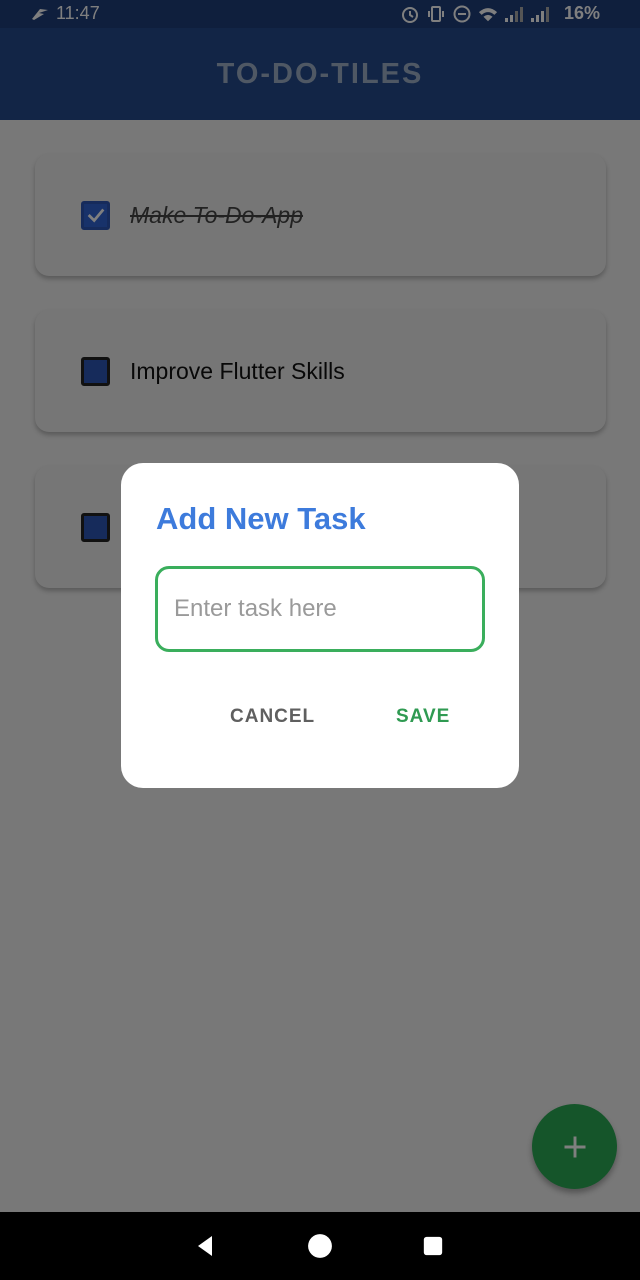 This screenshot has width=640, height=1280. What do you see at coordinates (320, 609) in the screenshot?
I see `task-input` at bounding box center [320, 609].